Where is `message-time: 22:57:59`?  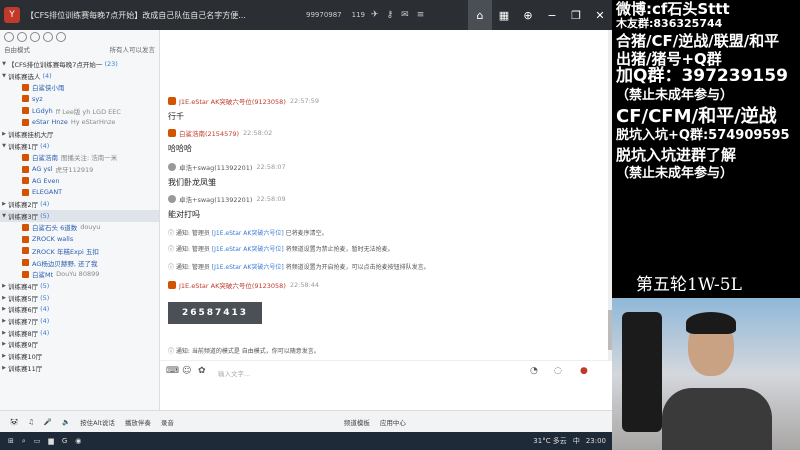
message-time: 22:57:59 is located at coordinates (304, 101).